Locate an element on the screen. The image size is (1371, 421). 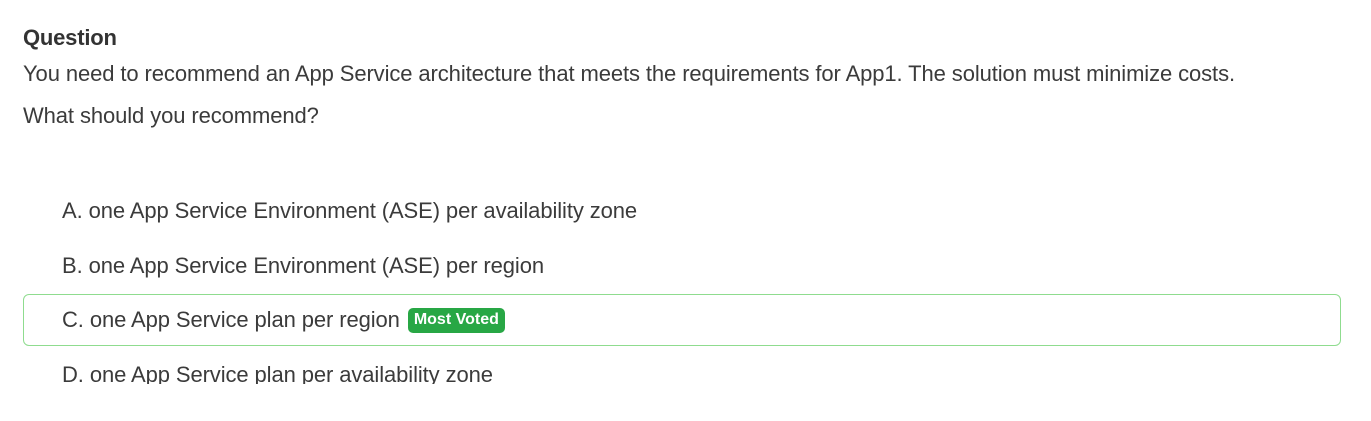
choice-letter: A. is located at coordinates (72, 210).